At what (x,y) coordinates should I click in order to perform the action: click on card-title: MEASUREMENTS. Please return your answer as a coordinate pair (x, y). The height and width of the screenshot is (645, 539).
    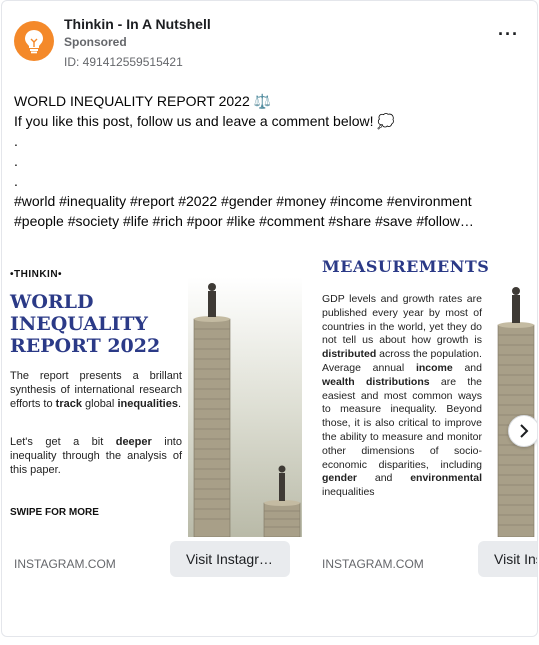
    Looking at the image, I should click on (406, 266).